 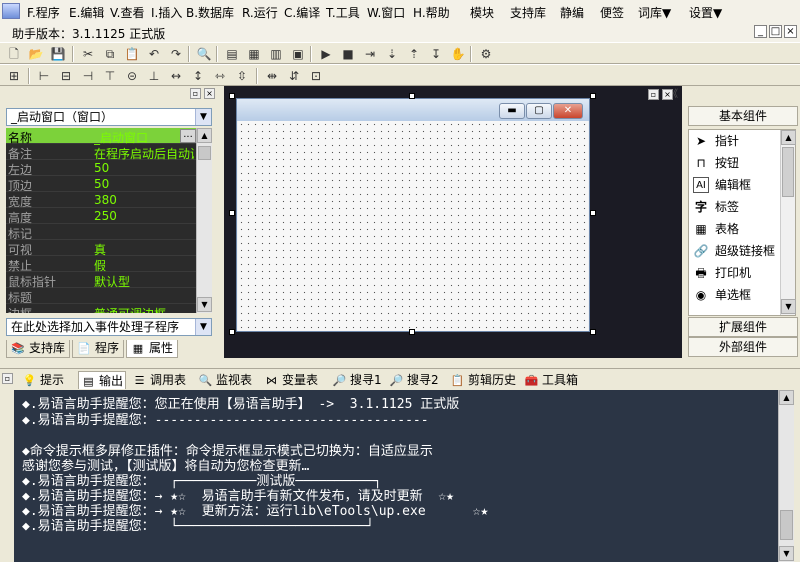 I want to click on basic-components-header: 基本组件, so click(x=743, y=116).